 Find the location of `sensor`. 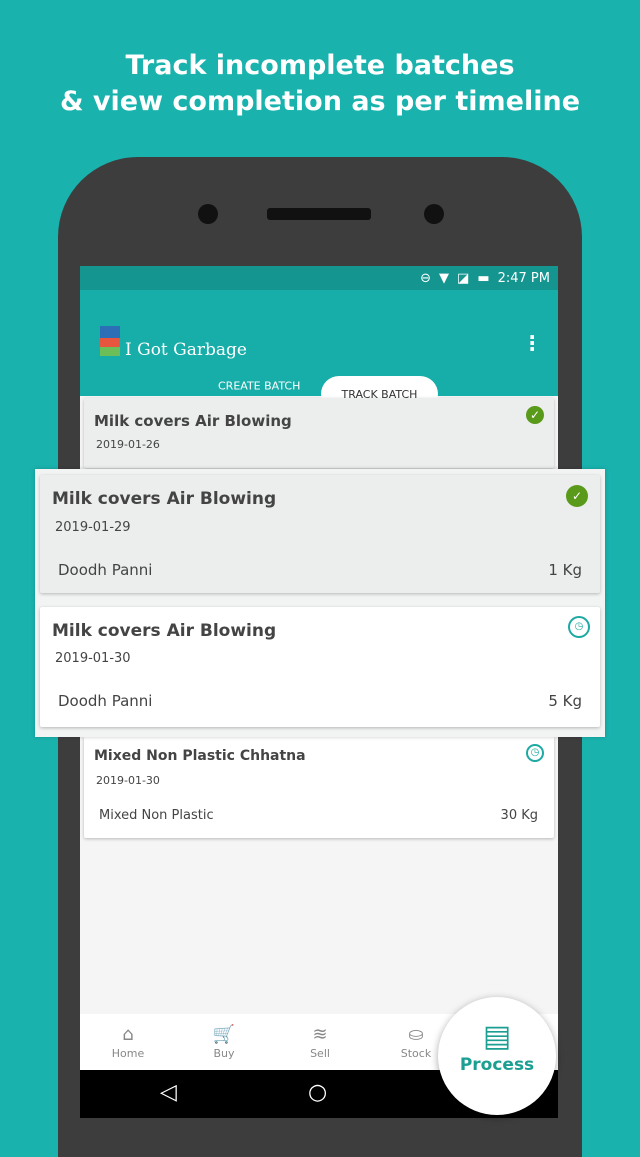

sensor is located at coordinates (434, 214).